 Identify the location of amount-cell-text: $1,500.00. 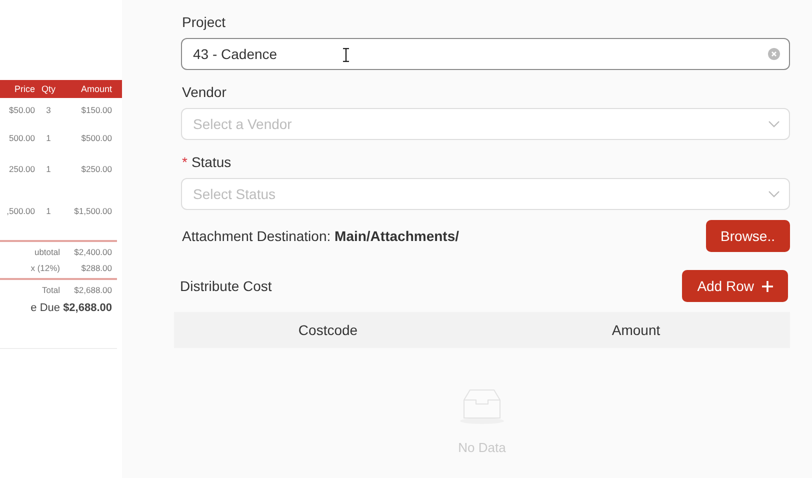
(93, 211).